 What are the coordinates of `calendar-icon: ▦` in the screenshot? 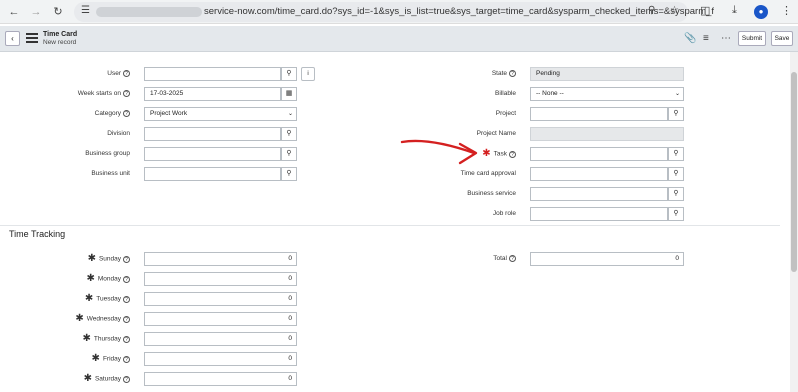 It's located at (289, 94).